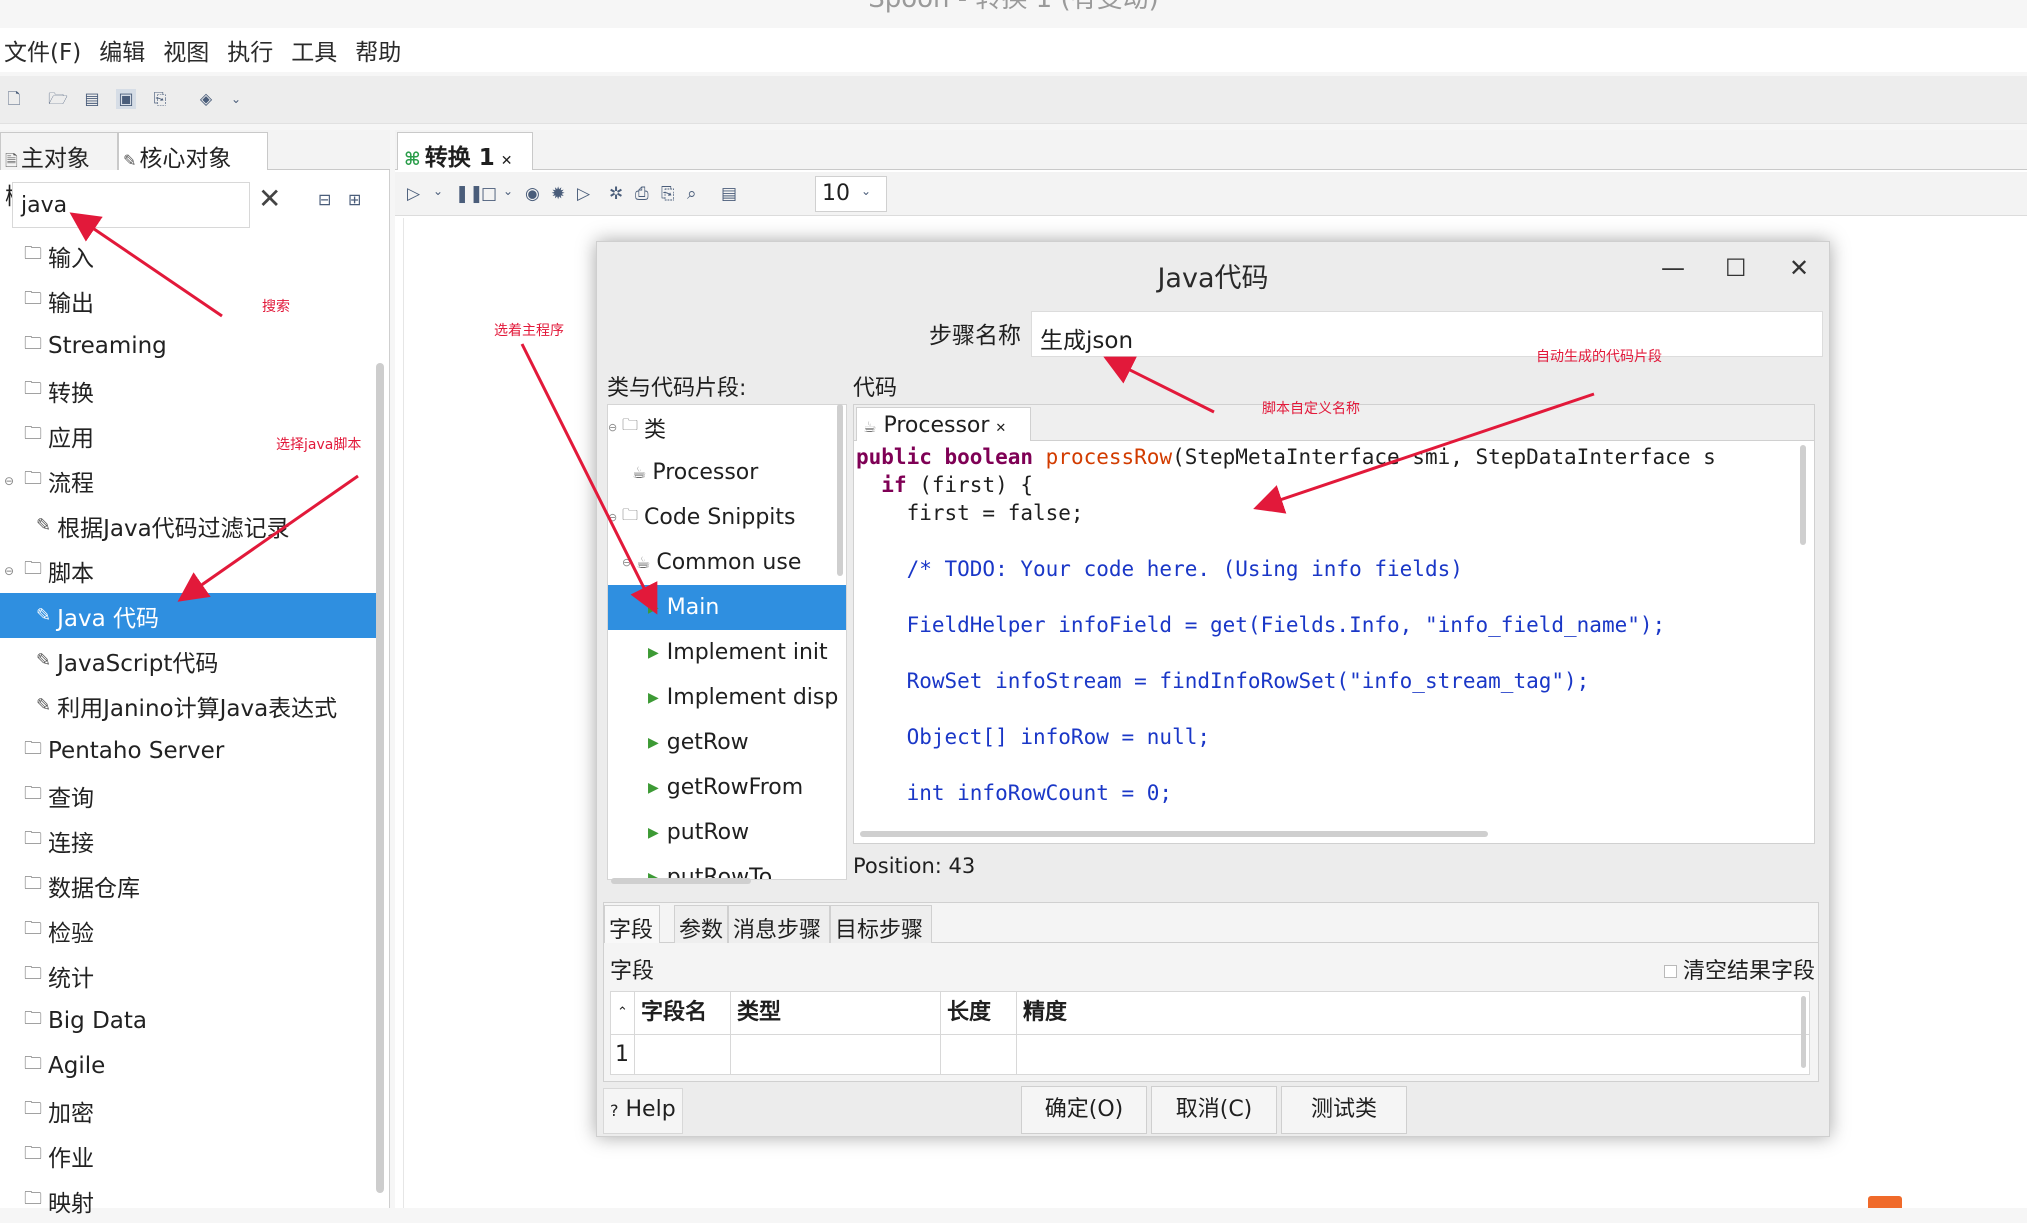 Image resolution: width=2027 pixels, height=1223 pixels. What do you see at coordinates (489, 194) in the screenshot?
I see `stop-icon: □` at bounding box center [489, 194].